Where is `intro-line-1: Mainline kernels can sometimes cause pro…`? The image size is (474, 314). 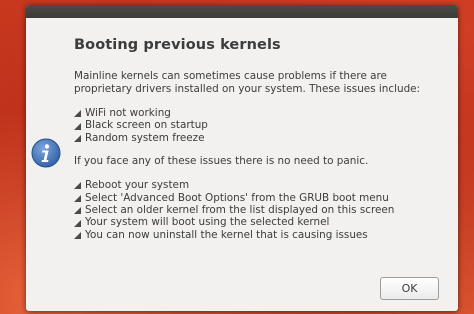 intro-line-1: Mainline kernels can sometimes cause pro… is located at coordinates (230, 76).